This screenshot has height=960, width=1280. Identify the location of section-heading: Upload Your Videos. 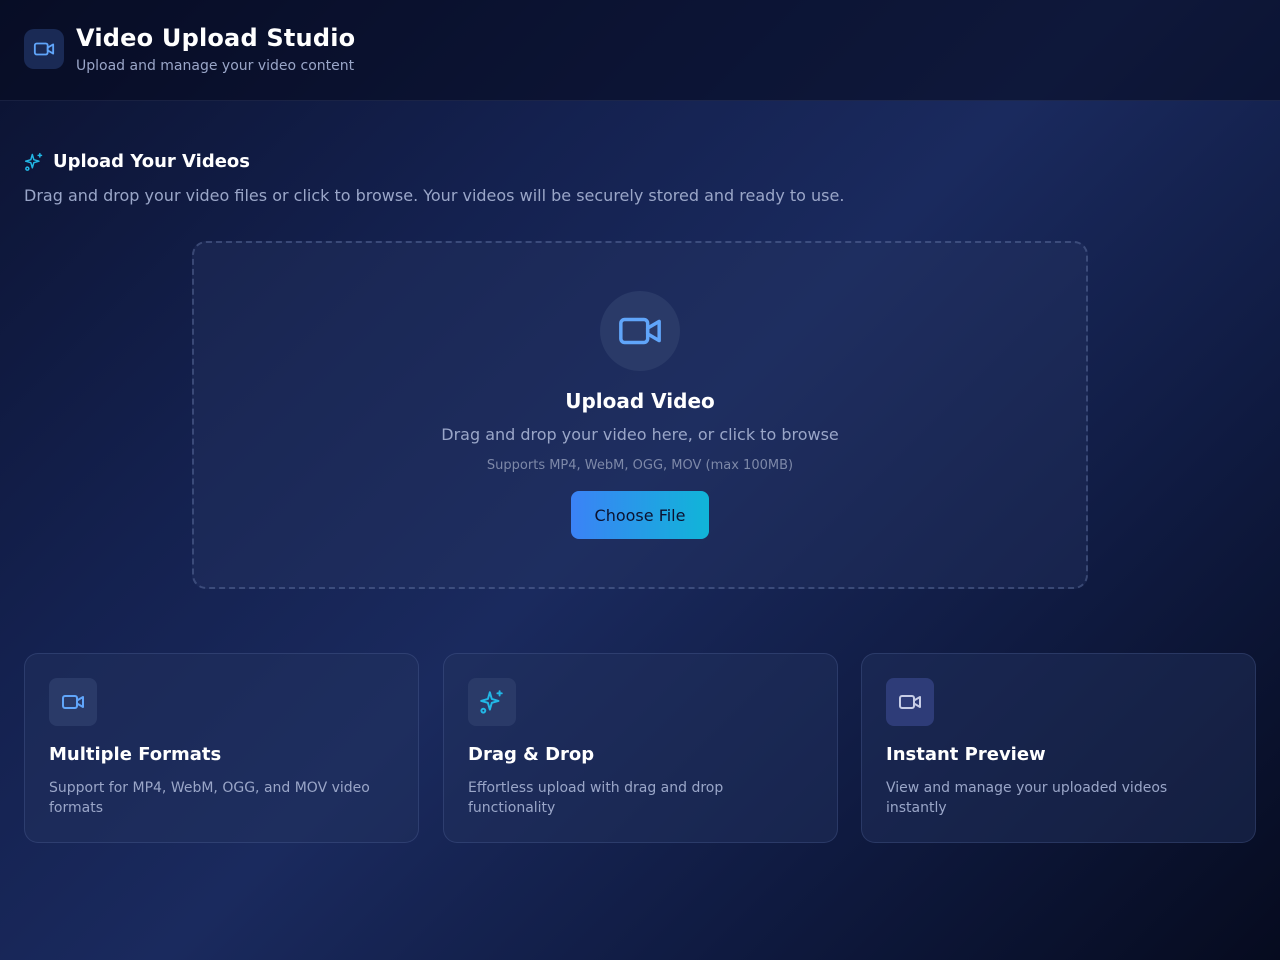
(137, 161).